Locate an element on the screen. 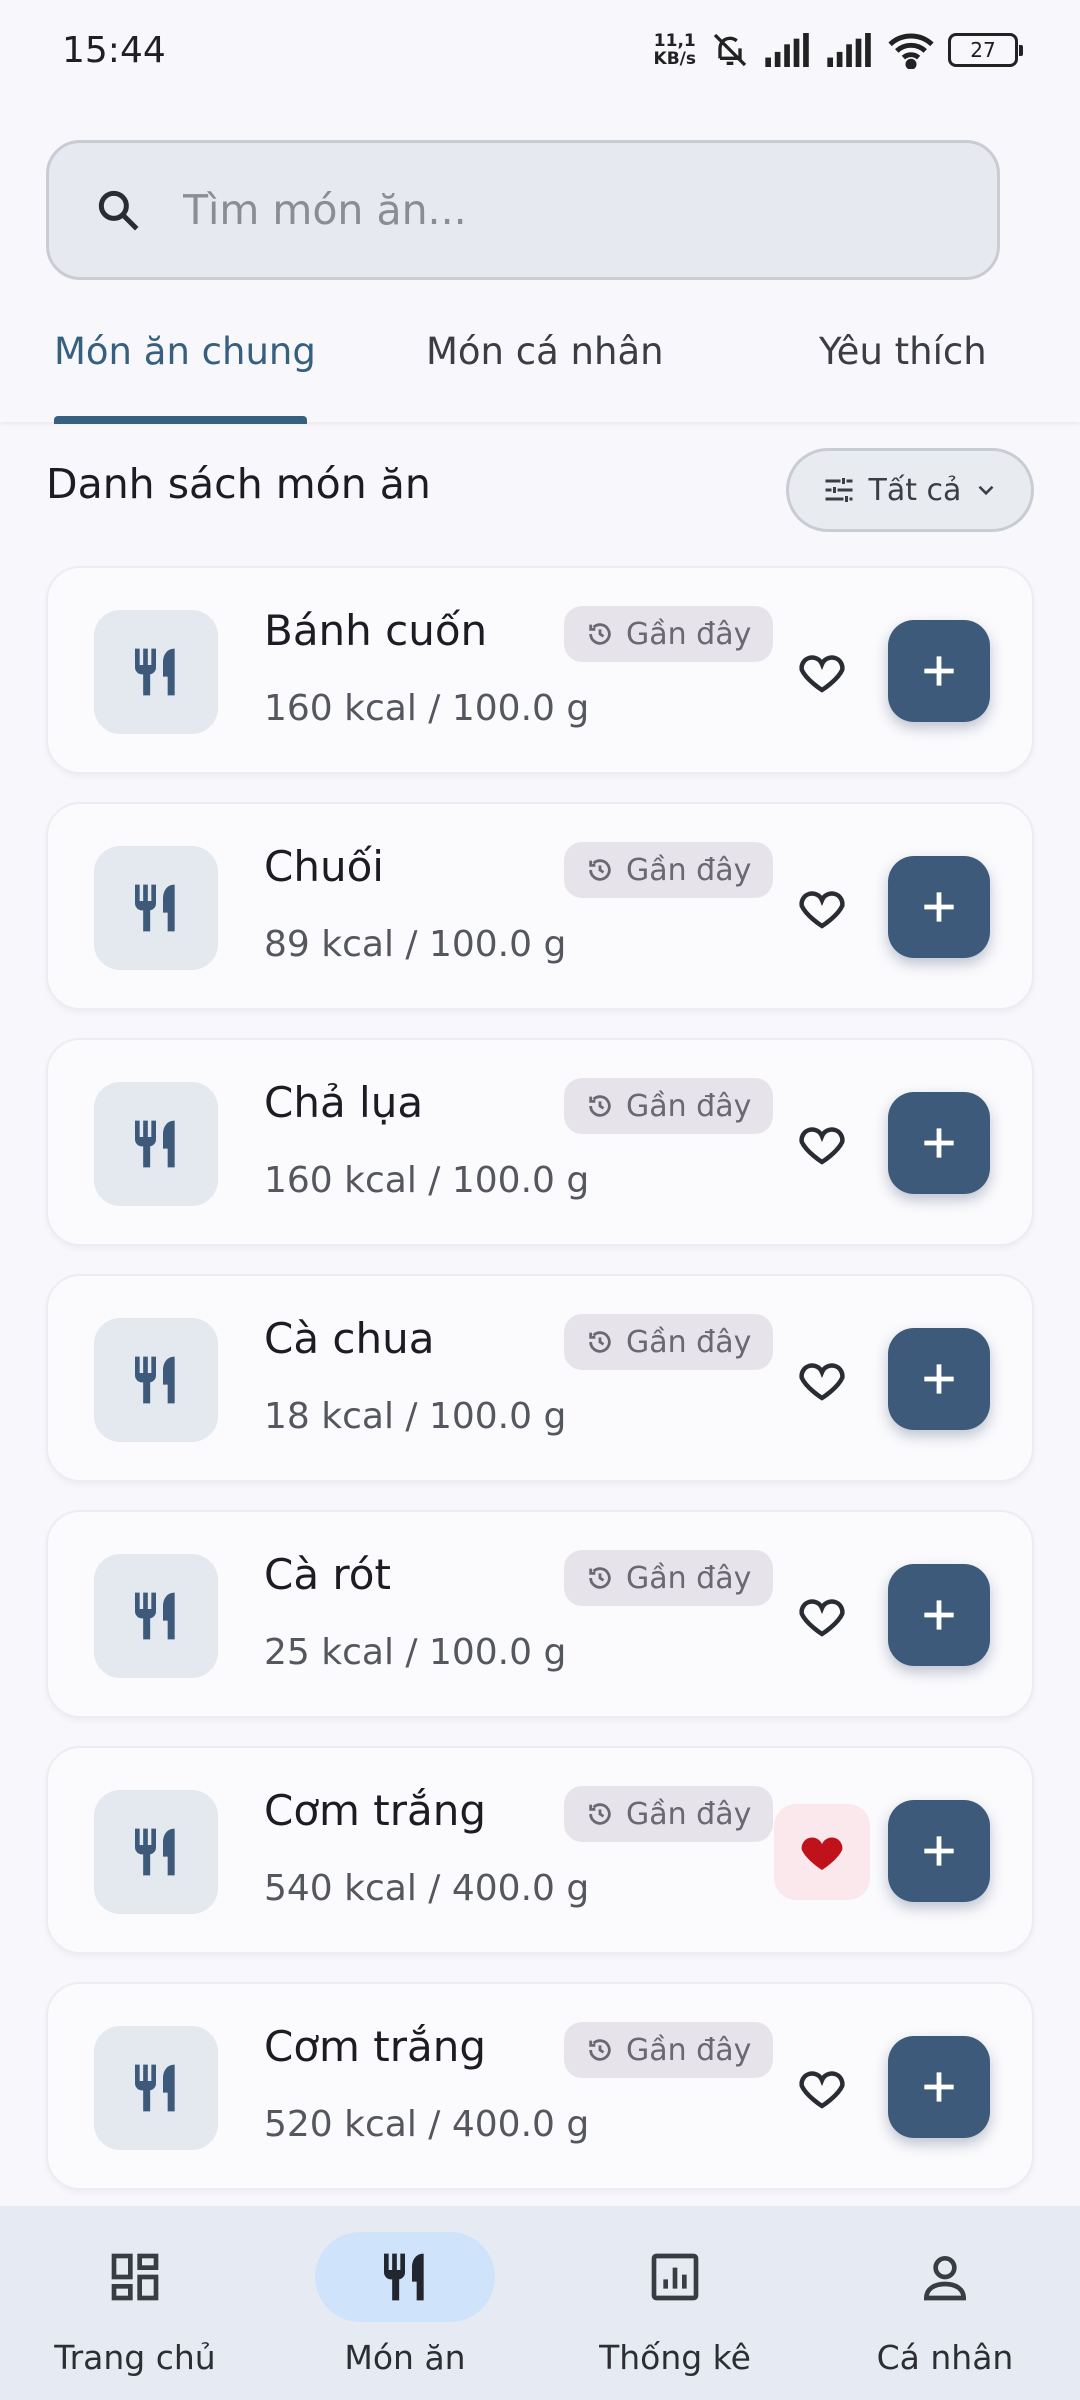  search-input is located at coordinates (573, 210).